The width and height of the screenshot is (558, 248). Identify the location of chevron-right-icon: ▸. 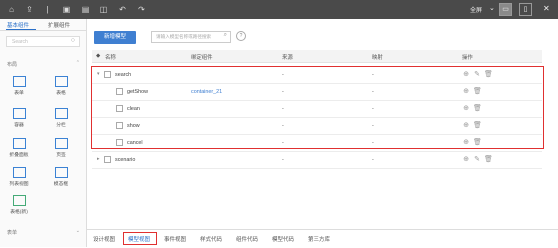
(98, 159).